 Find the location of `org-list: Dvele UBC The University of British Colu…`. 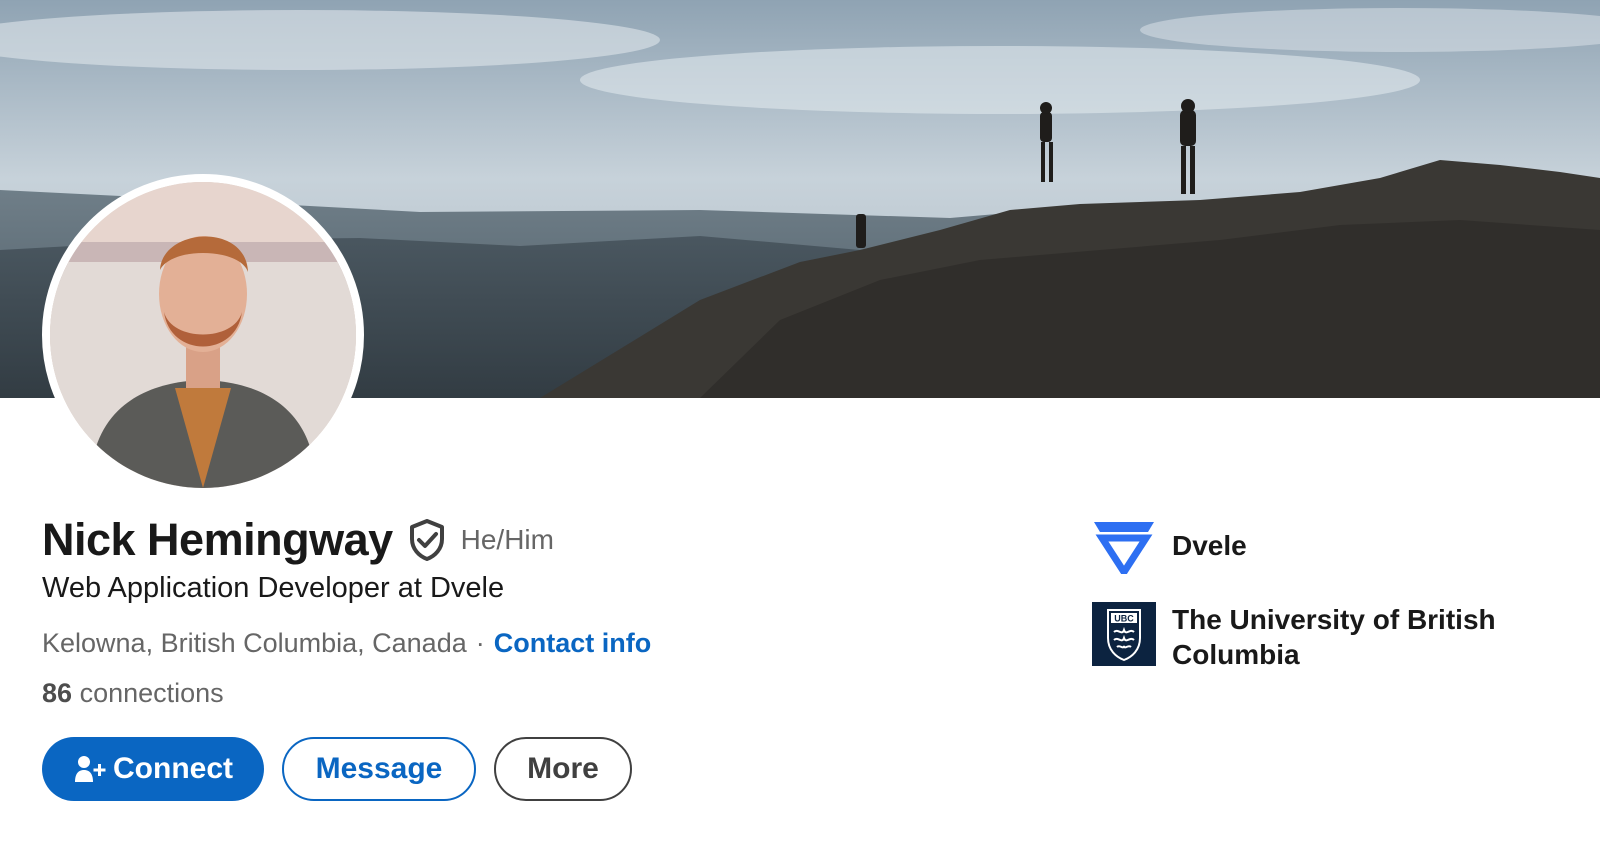

org-list: Dvele UBC The University of British Colu… is located at coordinates (1332, 605).